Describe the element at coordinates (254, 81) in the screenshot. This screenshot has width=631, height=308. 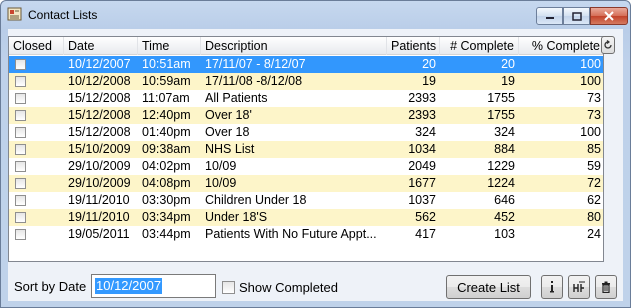
I see `row-description: 17/11/08 -8/12/08` at that location.